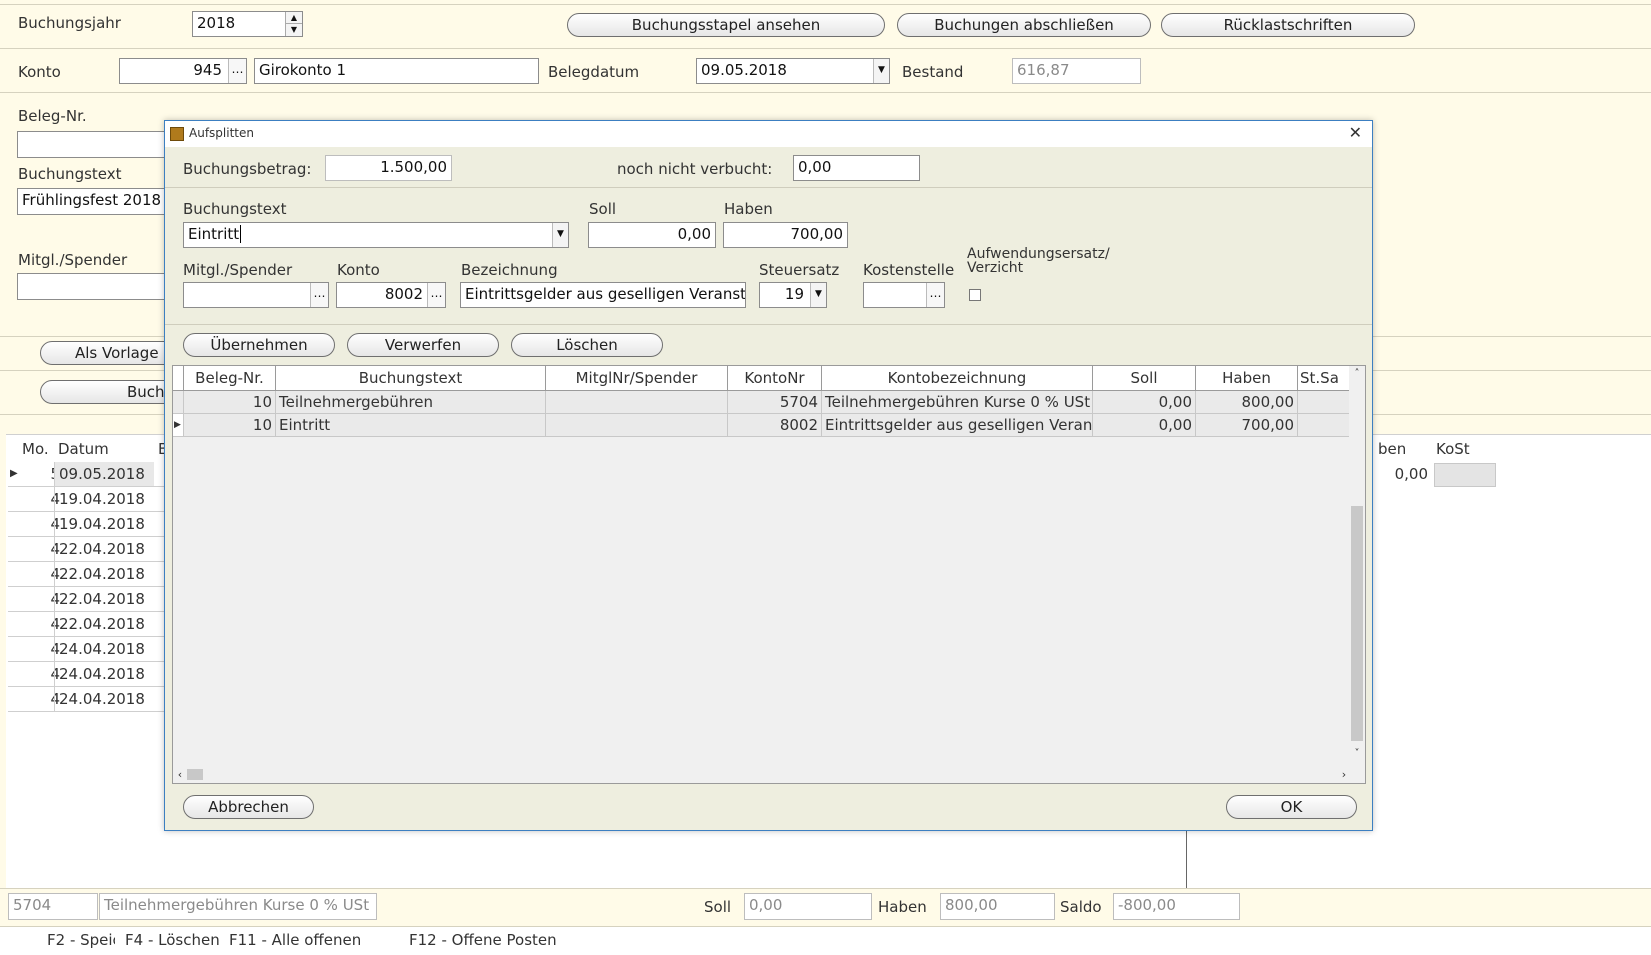 The width and height of the screenshot is (1651, 955). I want to click on grid-header-mitglnr: MitglNr/Spender, so click(637, 378).